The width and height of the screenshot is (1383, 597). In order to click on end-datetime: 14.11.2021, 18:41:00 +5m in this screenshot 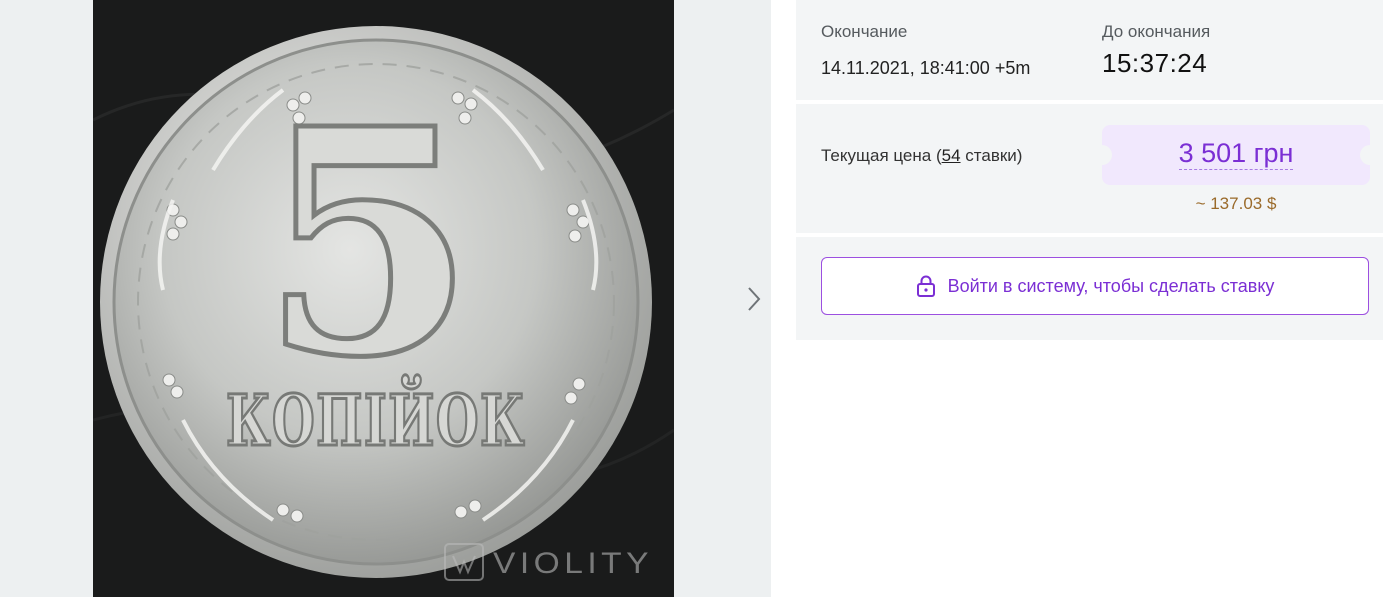, I will do `click(926, 68)`.